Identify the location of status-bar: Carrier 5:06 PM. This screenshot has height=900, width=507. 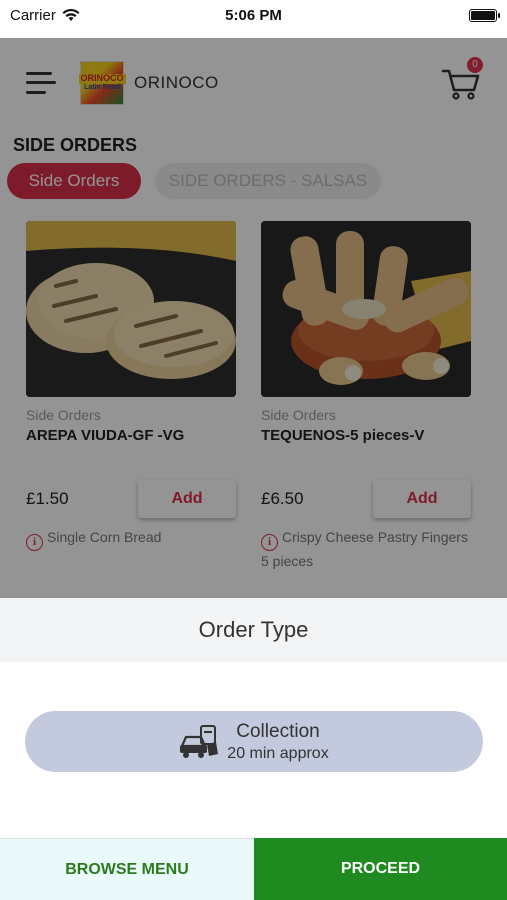
(253, 15).